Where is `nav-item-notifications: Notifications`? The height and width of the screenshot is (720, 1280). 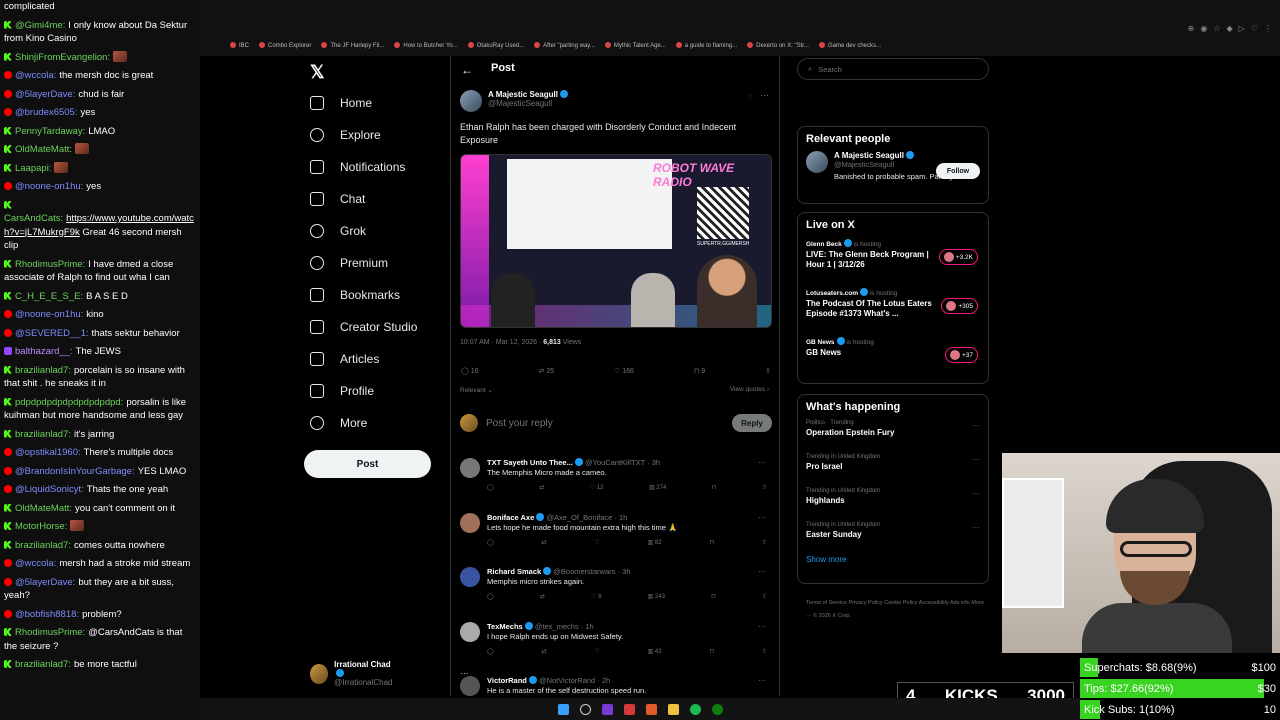
nav-item-notifications: Notifications is located at coordinates (357, 167).